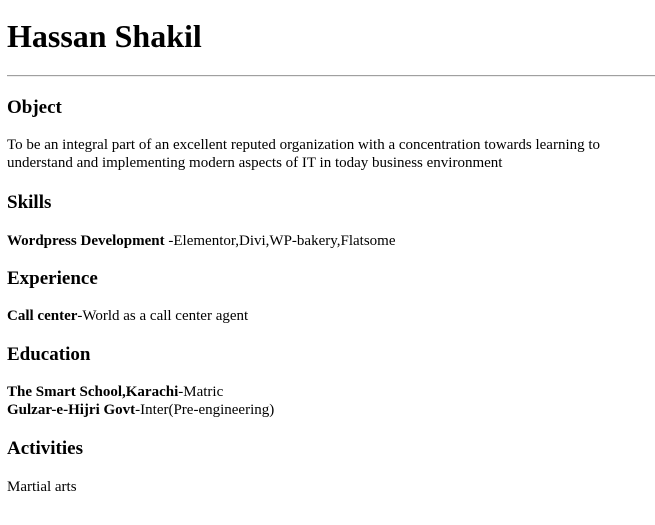  I want to click on resume-name: Hassan Shakil, so click(104, 36).